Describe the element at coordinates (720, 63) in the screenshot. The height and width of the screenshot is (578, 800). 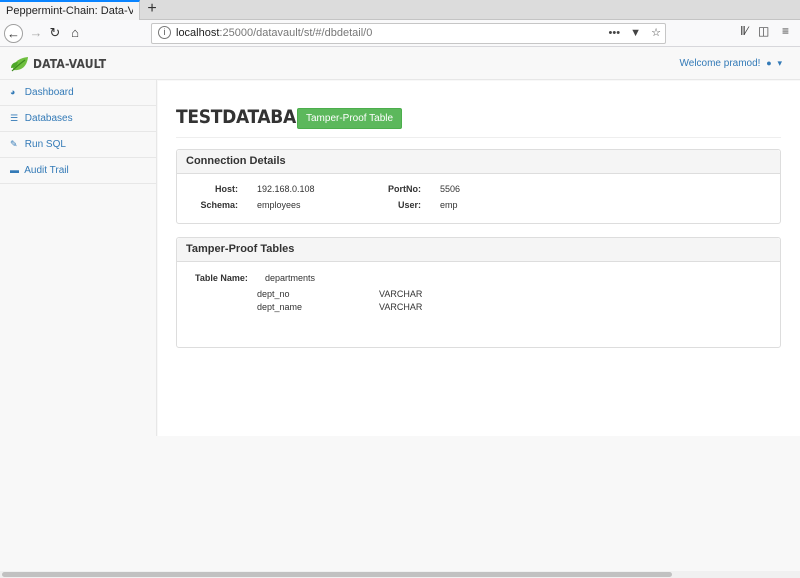
I see `welcome-text: Welcome pramod!` at that location.